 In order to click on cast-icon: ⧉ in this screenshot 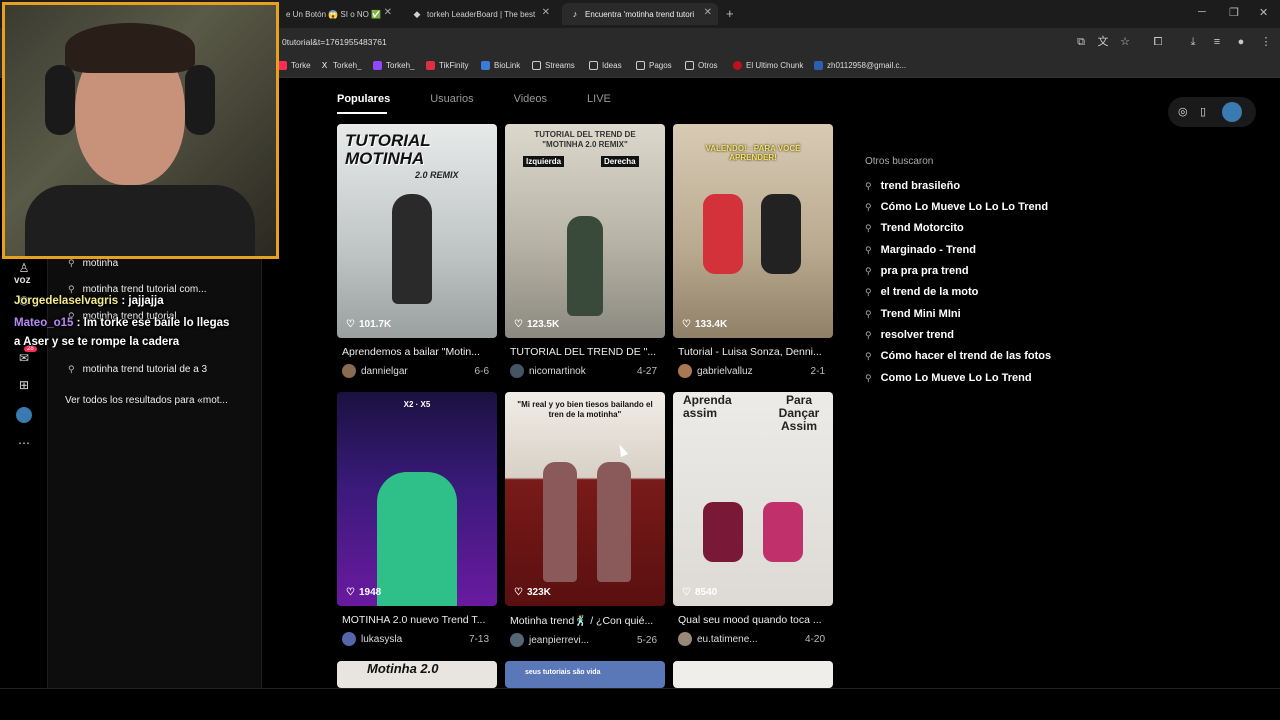, I will do `click(1081, 42)`.